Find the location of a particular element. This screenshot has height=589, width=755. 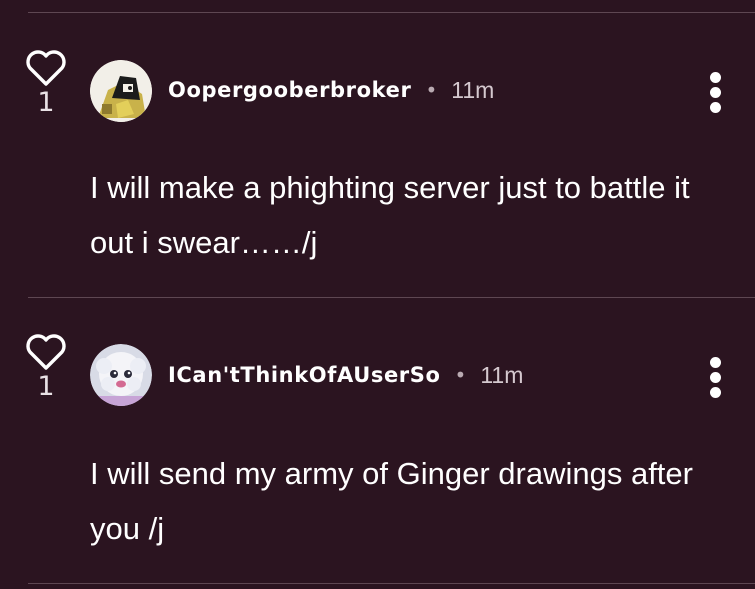

username: ICan'tThinkOfAUserSo is located at coordinates (304, 375).